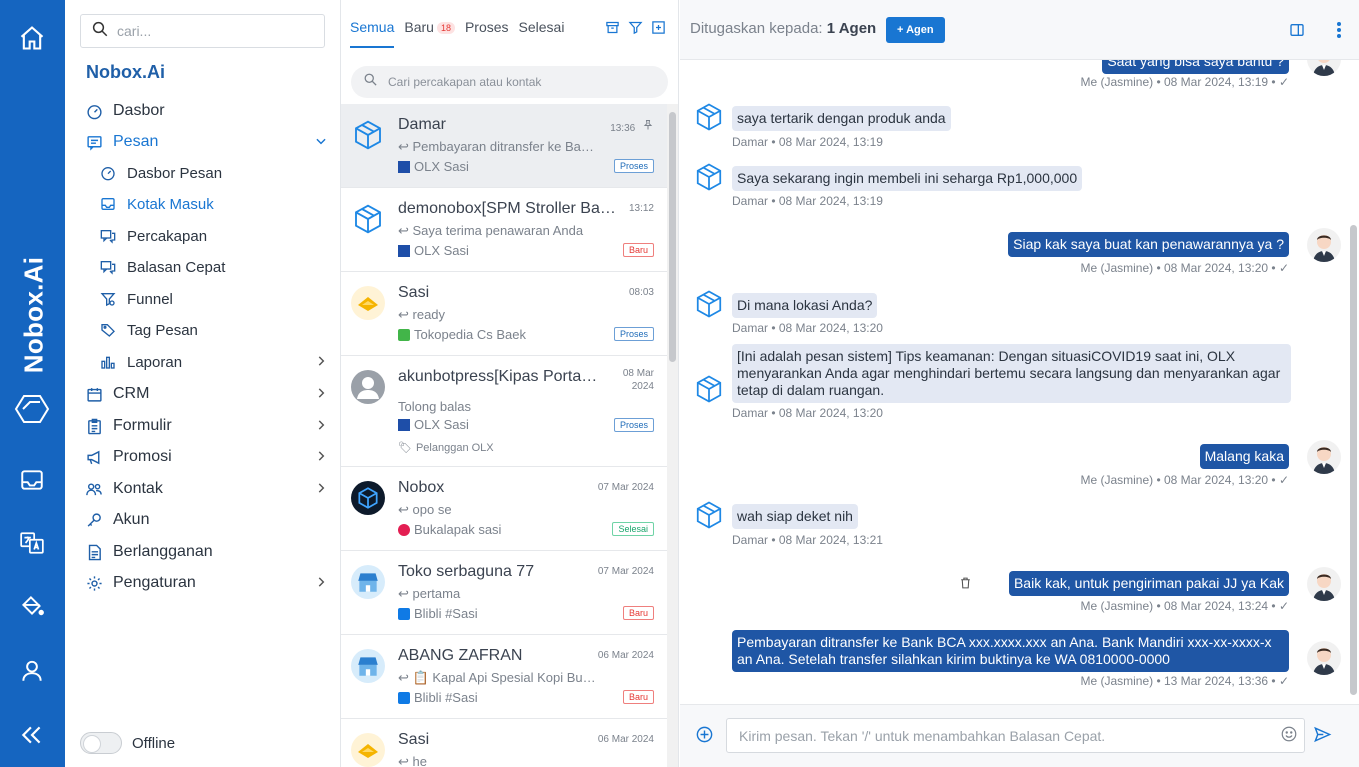 This screenshot has height=767, width=1359. What do you see at coordinates (32, 606) in the screenshot?
I see `paint-bucket-icon` at bounding box center [32, 606].